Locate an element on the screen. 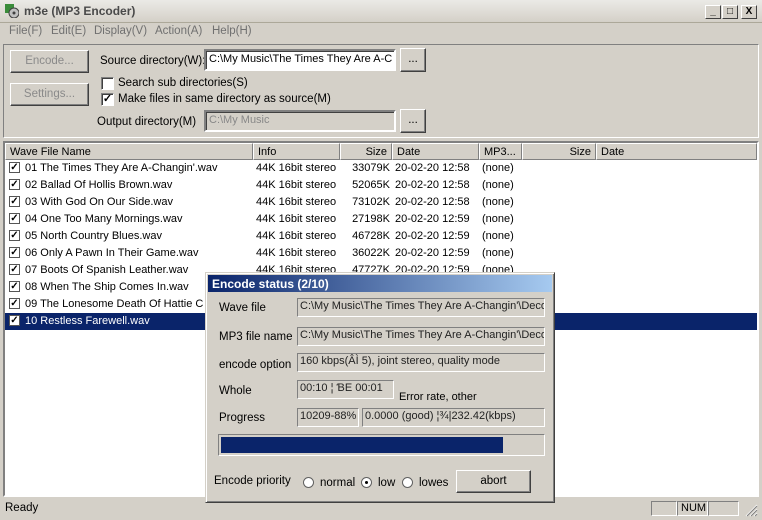  cell-name: 04 One Too Many Mornings.wav is located at coordinates (104, 219).